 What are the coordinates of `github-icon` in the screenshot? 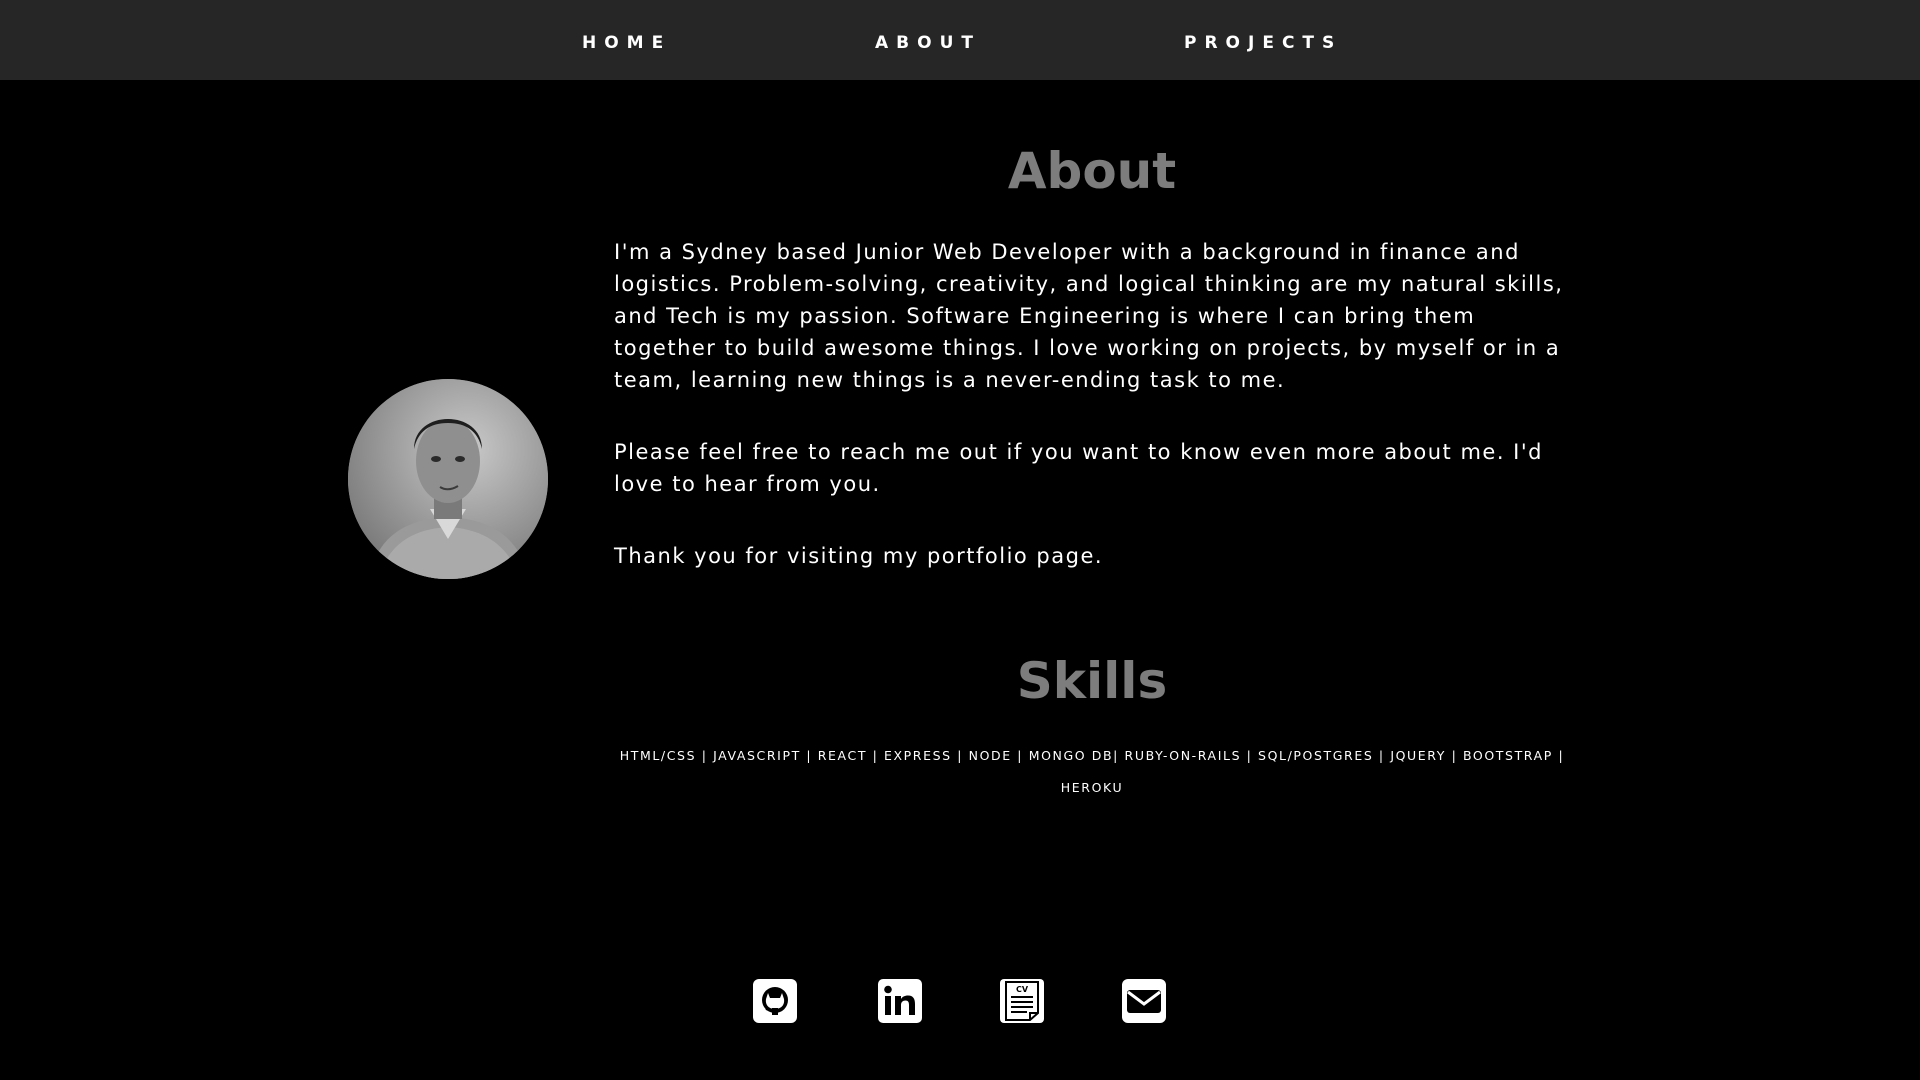 It's located at (775, 1001).